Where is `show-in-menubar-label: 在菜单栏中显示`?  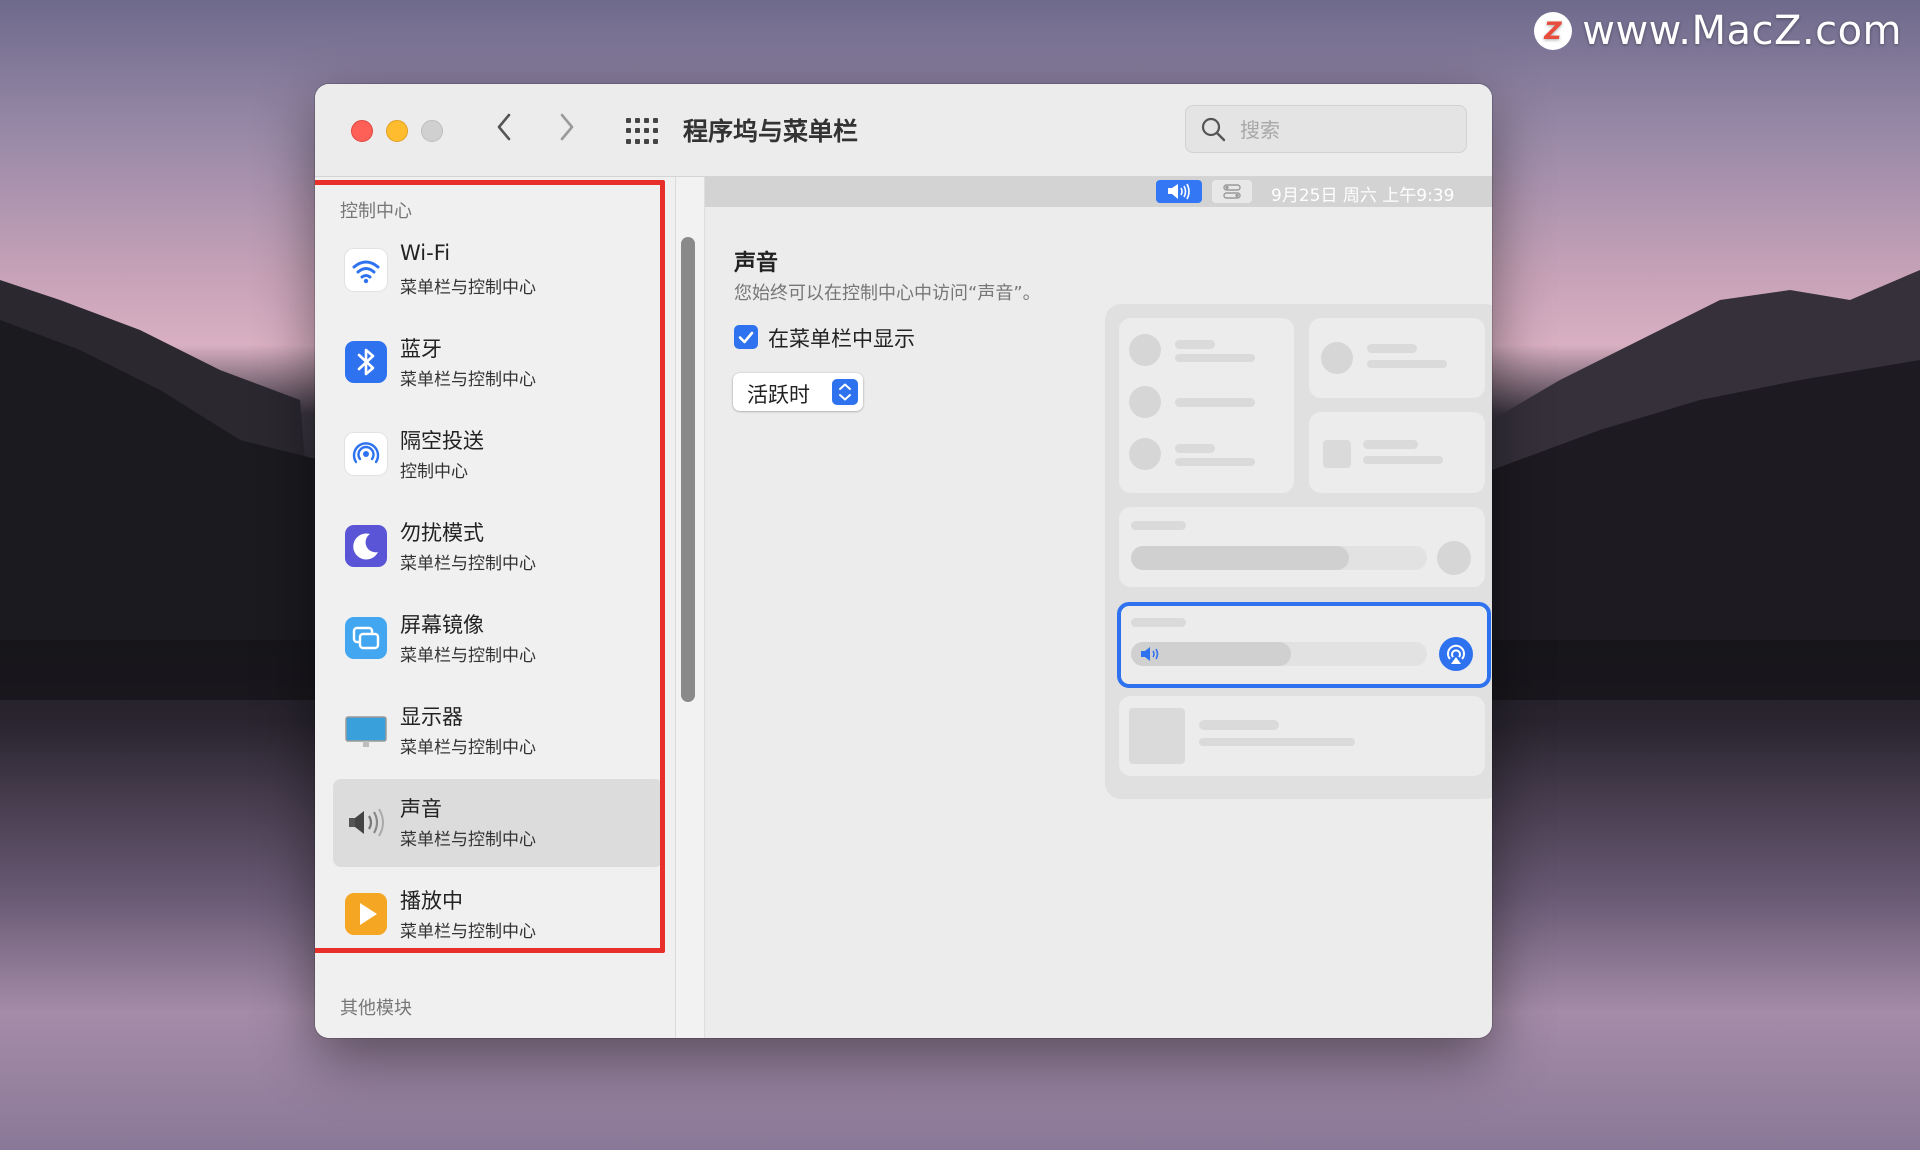
show-in-menubar-label: 在菜单栏中显示 is located at coordinates (841, 338).